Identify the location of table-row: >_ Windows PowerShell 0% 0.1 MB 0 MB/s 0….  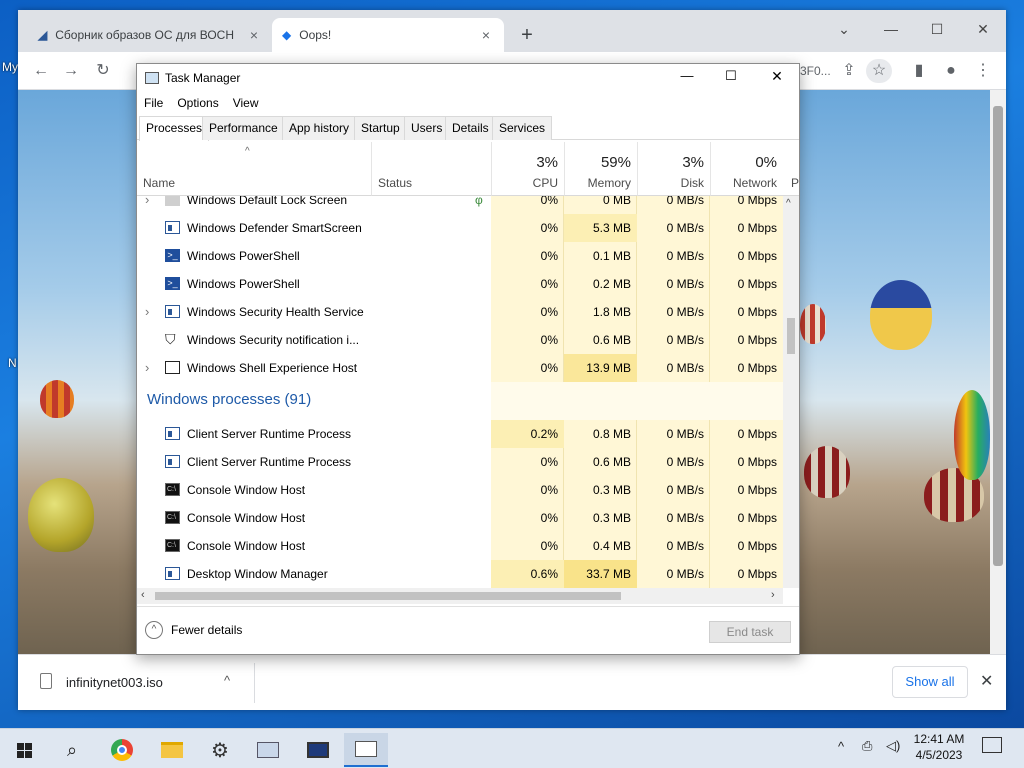
(460, 256).